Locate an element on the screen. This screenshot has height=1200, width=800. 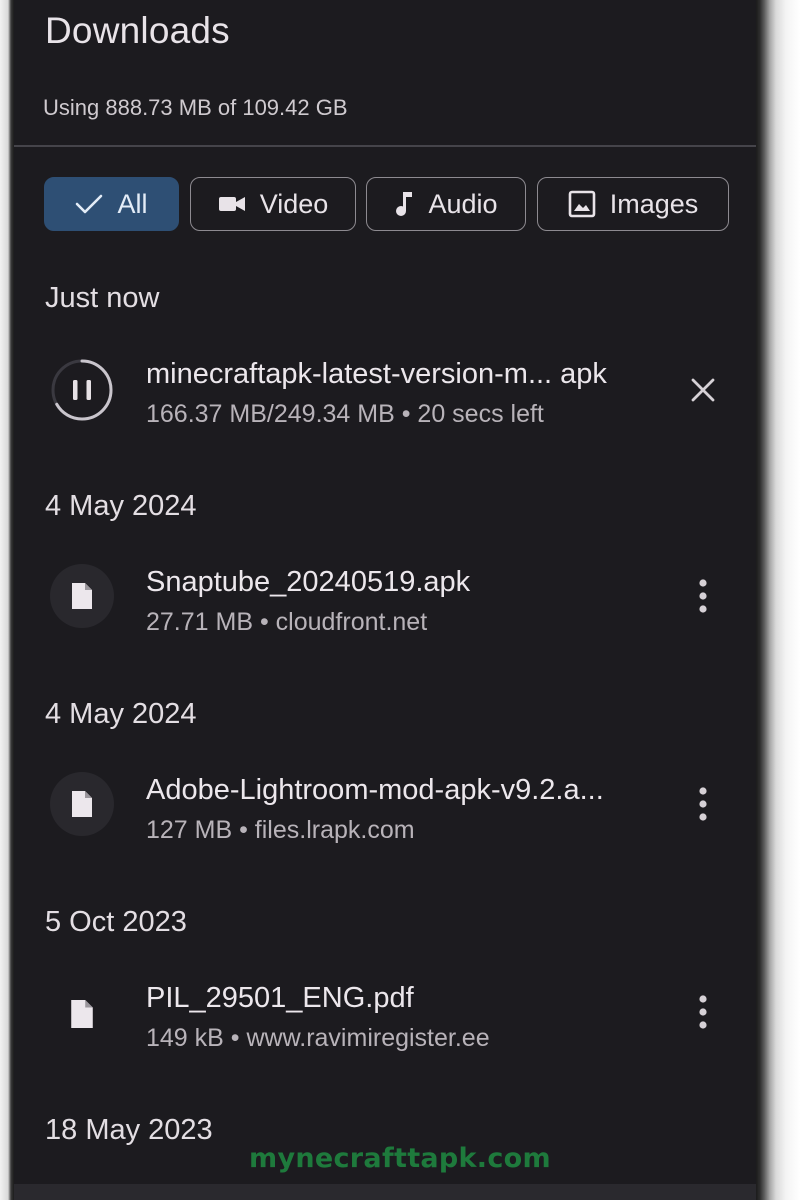
filter-chip-all: All is located at coordinates (111, 204).